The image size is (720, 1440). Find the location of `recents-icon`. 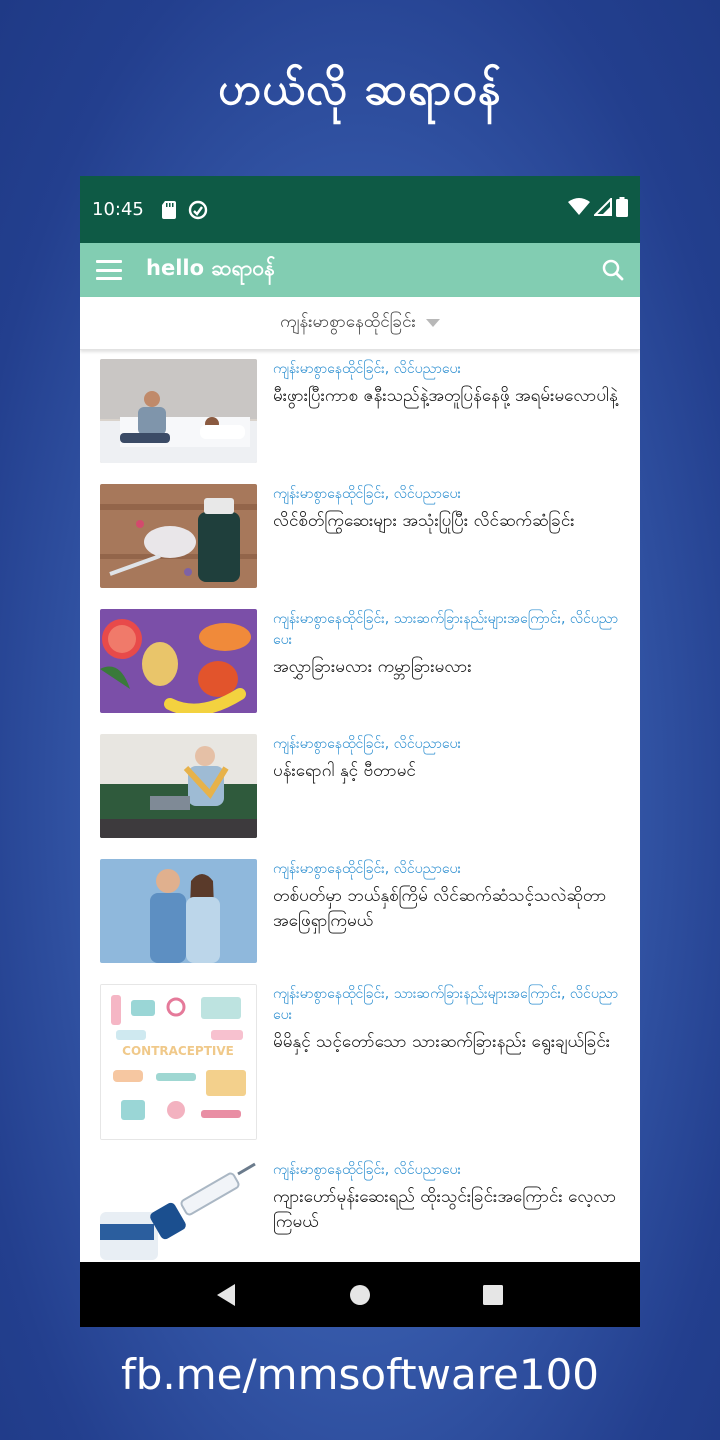

recents-icon is located at coordinates (493, 1295).